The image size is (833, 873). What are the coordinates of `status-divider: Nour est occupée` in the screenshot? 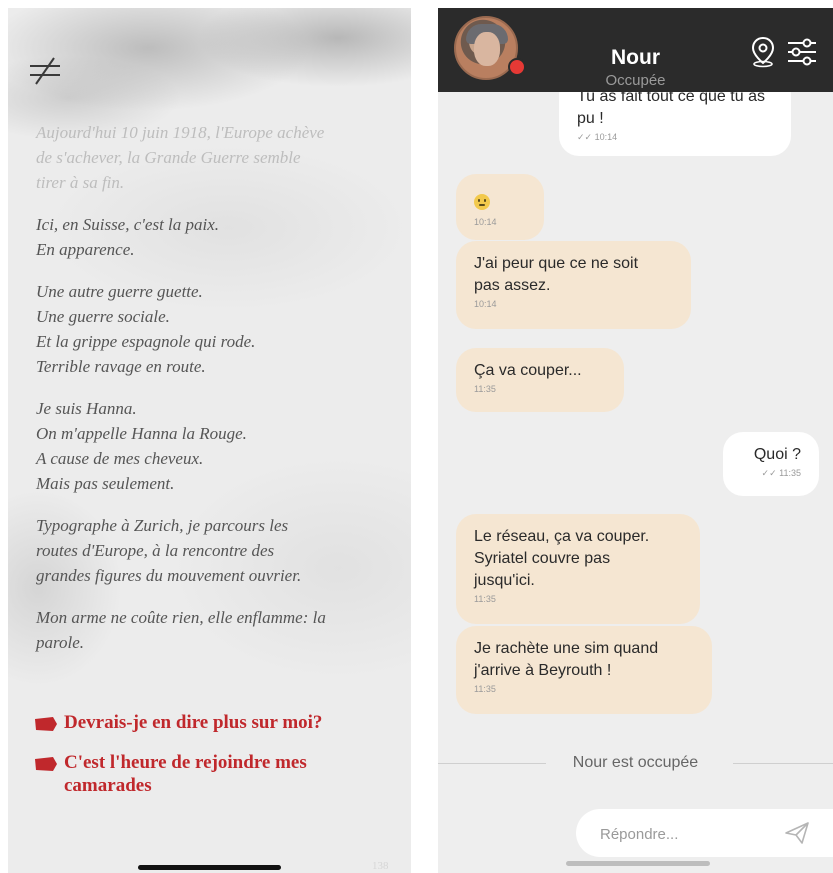 It's located at (635, 764).